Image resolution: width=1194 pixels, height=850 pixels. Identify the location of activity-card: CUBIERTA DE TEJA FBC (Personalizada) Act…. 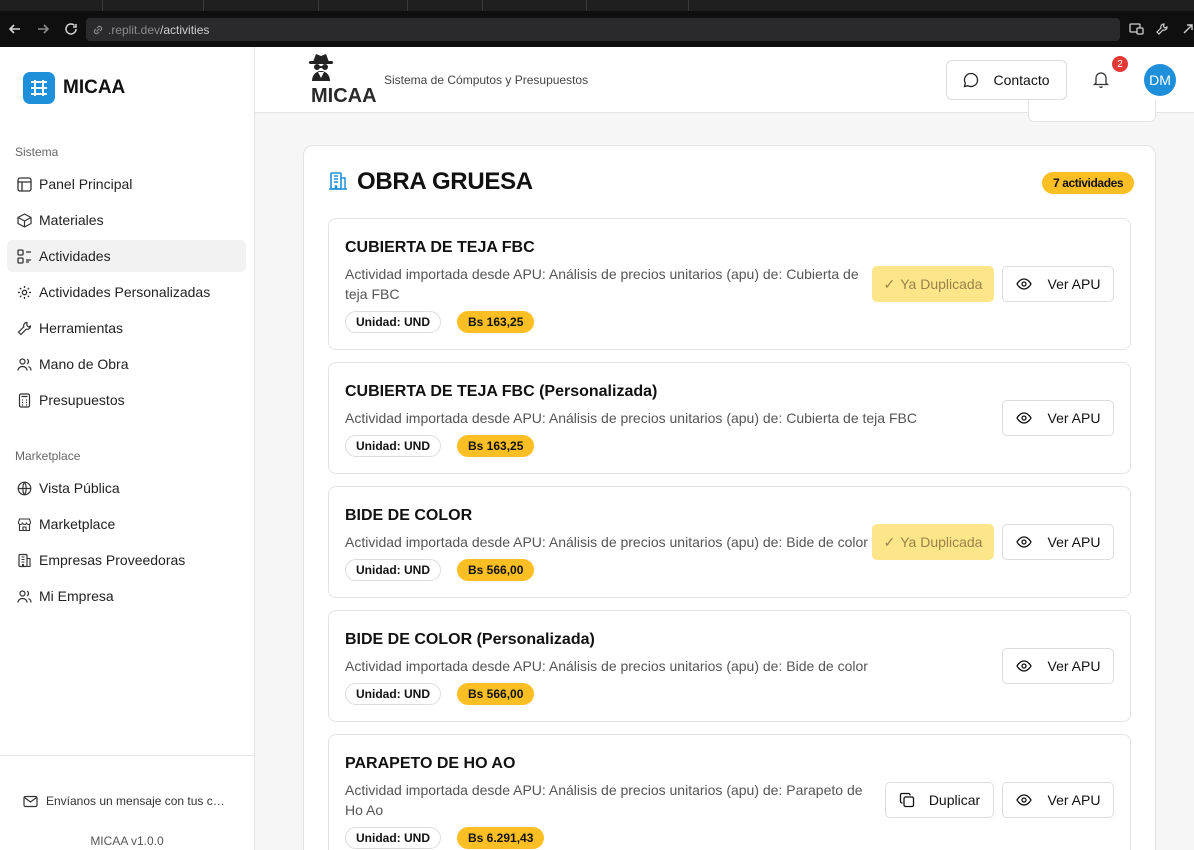
(729, 418).